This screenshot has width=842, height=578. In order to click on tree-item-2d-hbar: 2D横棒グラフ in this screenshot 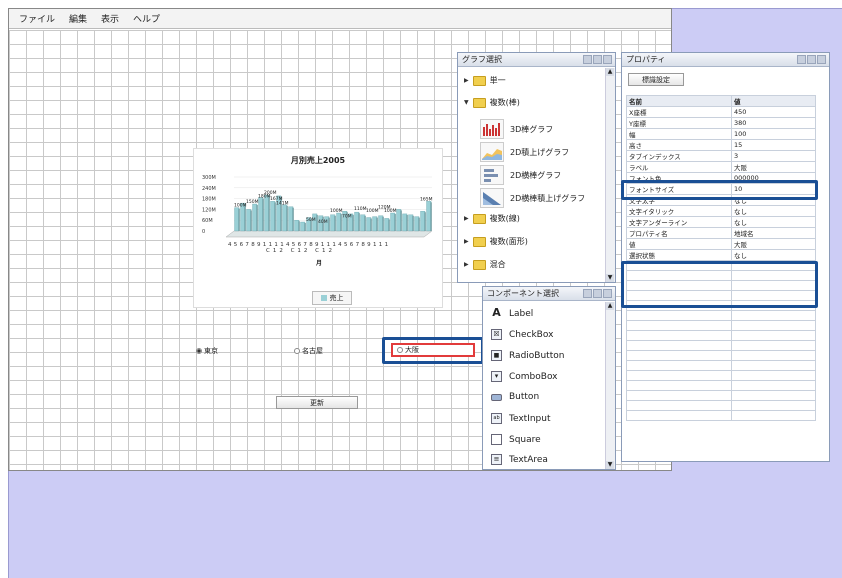, I will do `click(520, 175)`.